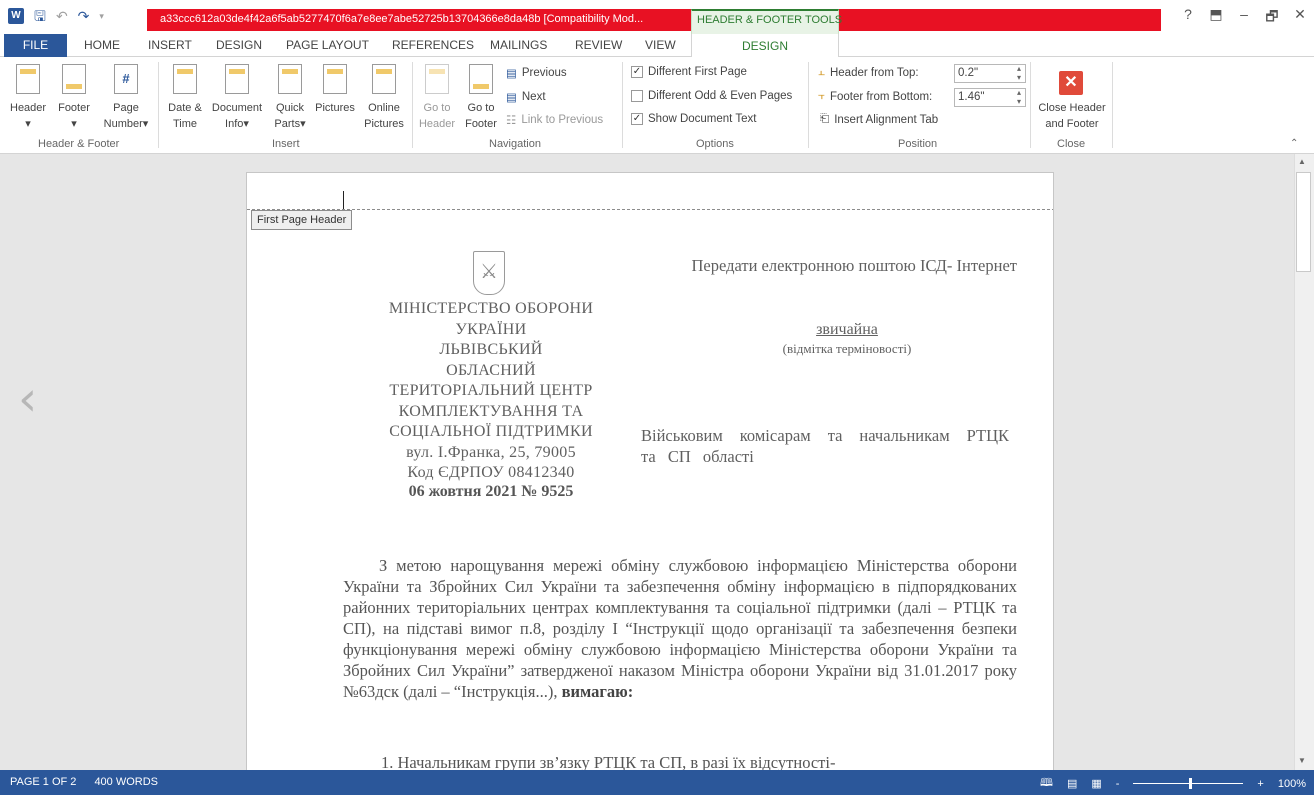  I want to click on date-time-button: Date & Time, so click(185, 98).